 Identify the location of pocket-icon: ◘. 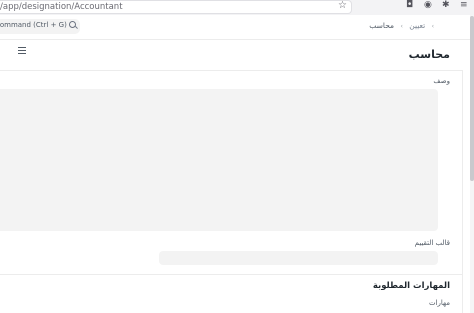
(409, 5).